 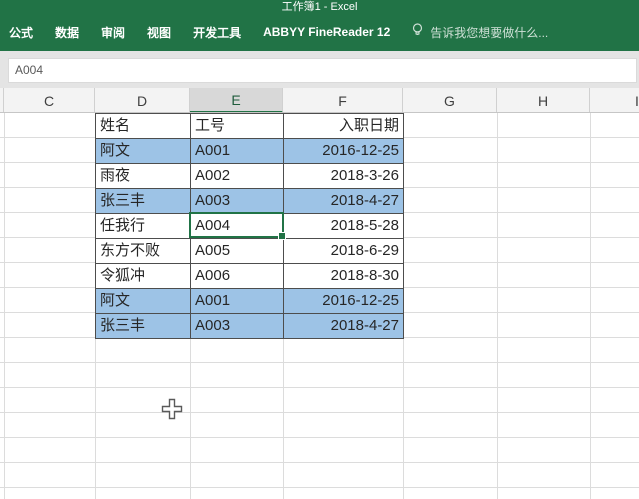 I want to click on ribbon-tab-公式: 公式, so click(x=21, y=32).